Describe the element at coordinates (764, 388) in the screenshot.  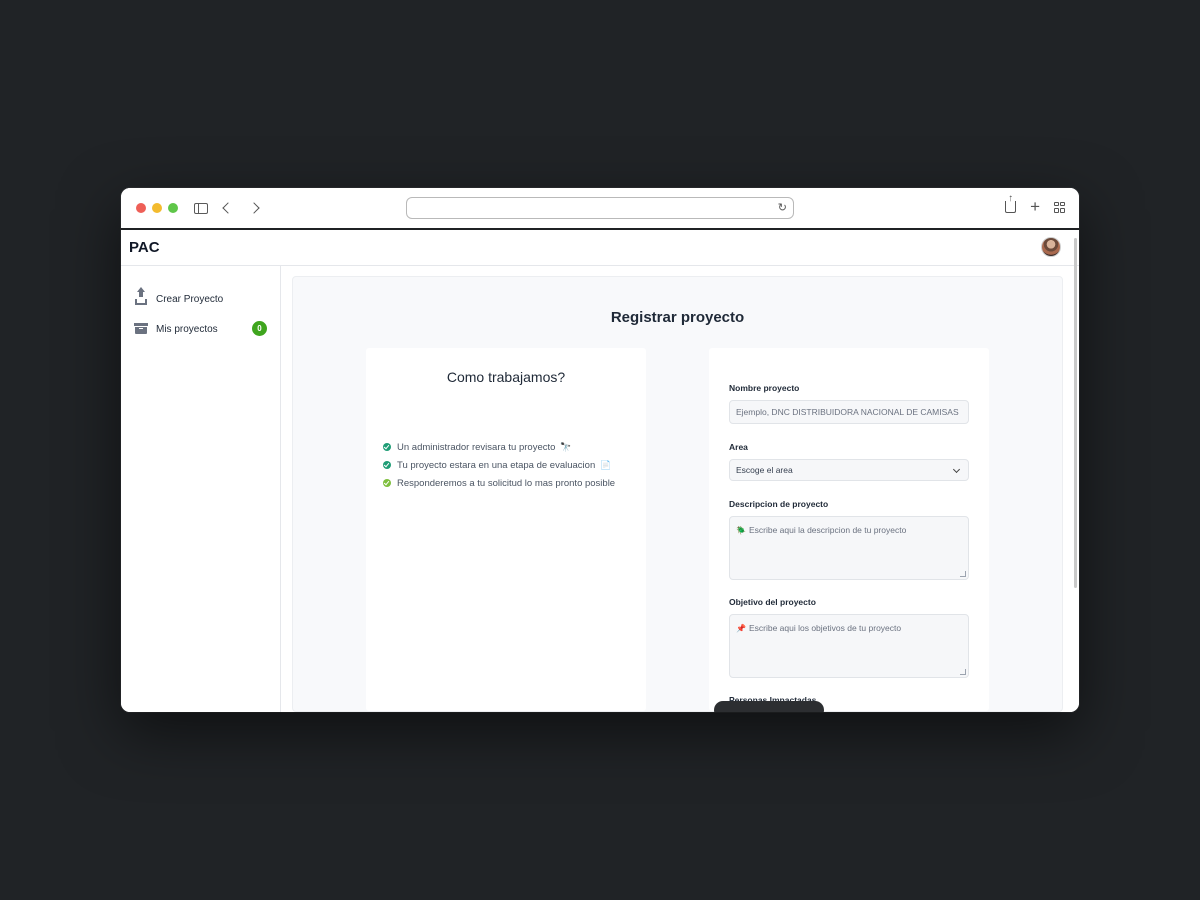
I see `name-label: Nombre proyecto` at that location.